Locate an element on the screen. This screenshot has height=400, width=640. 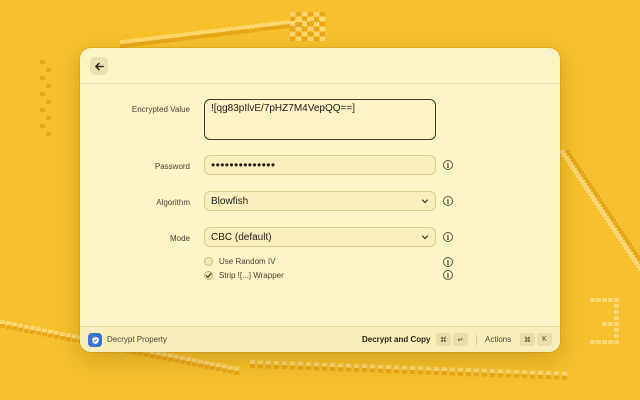
arrow-left-icon is located at coordinates (99, 66).